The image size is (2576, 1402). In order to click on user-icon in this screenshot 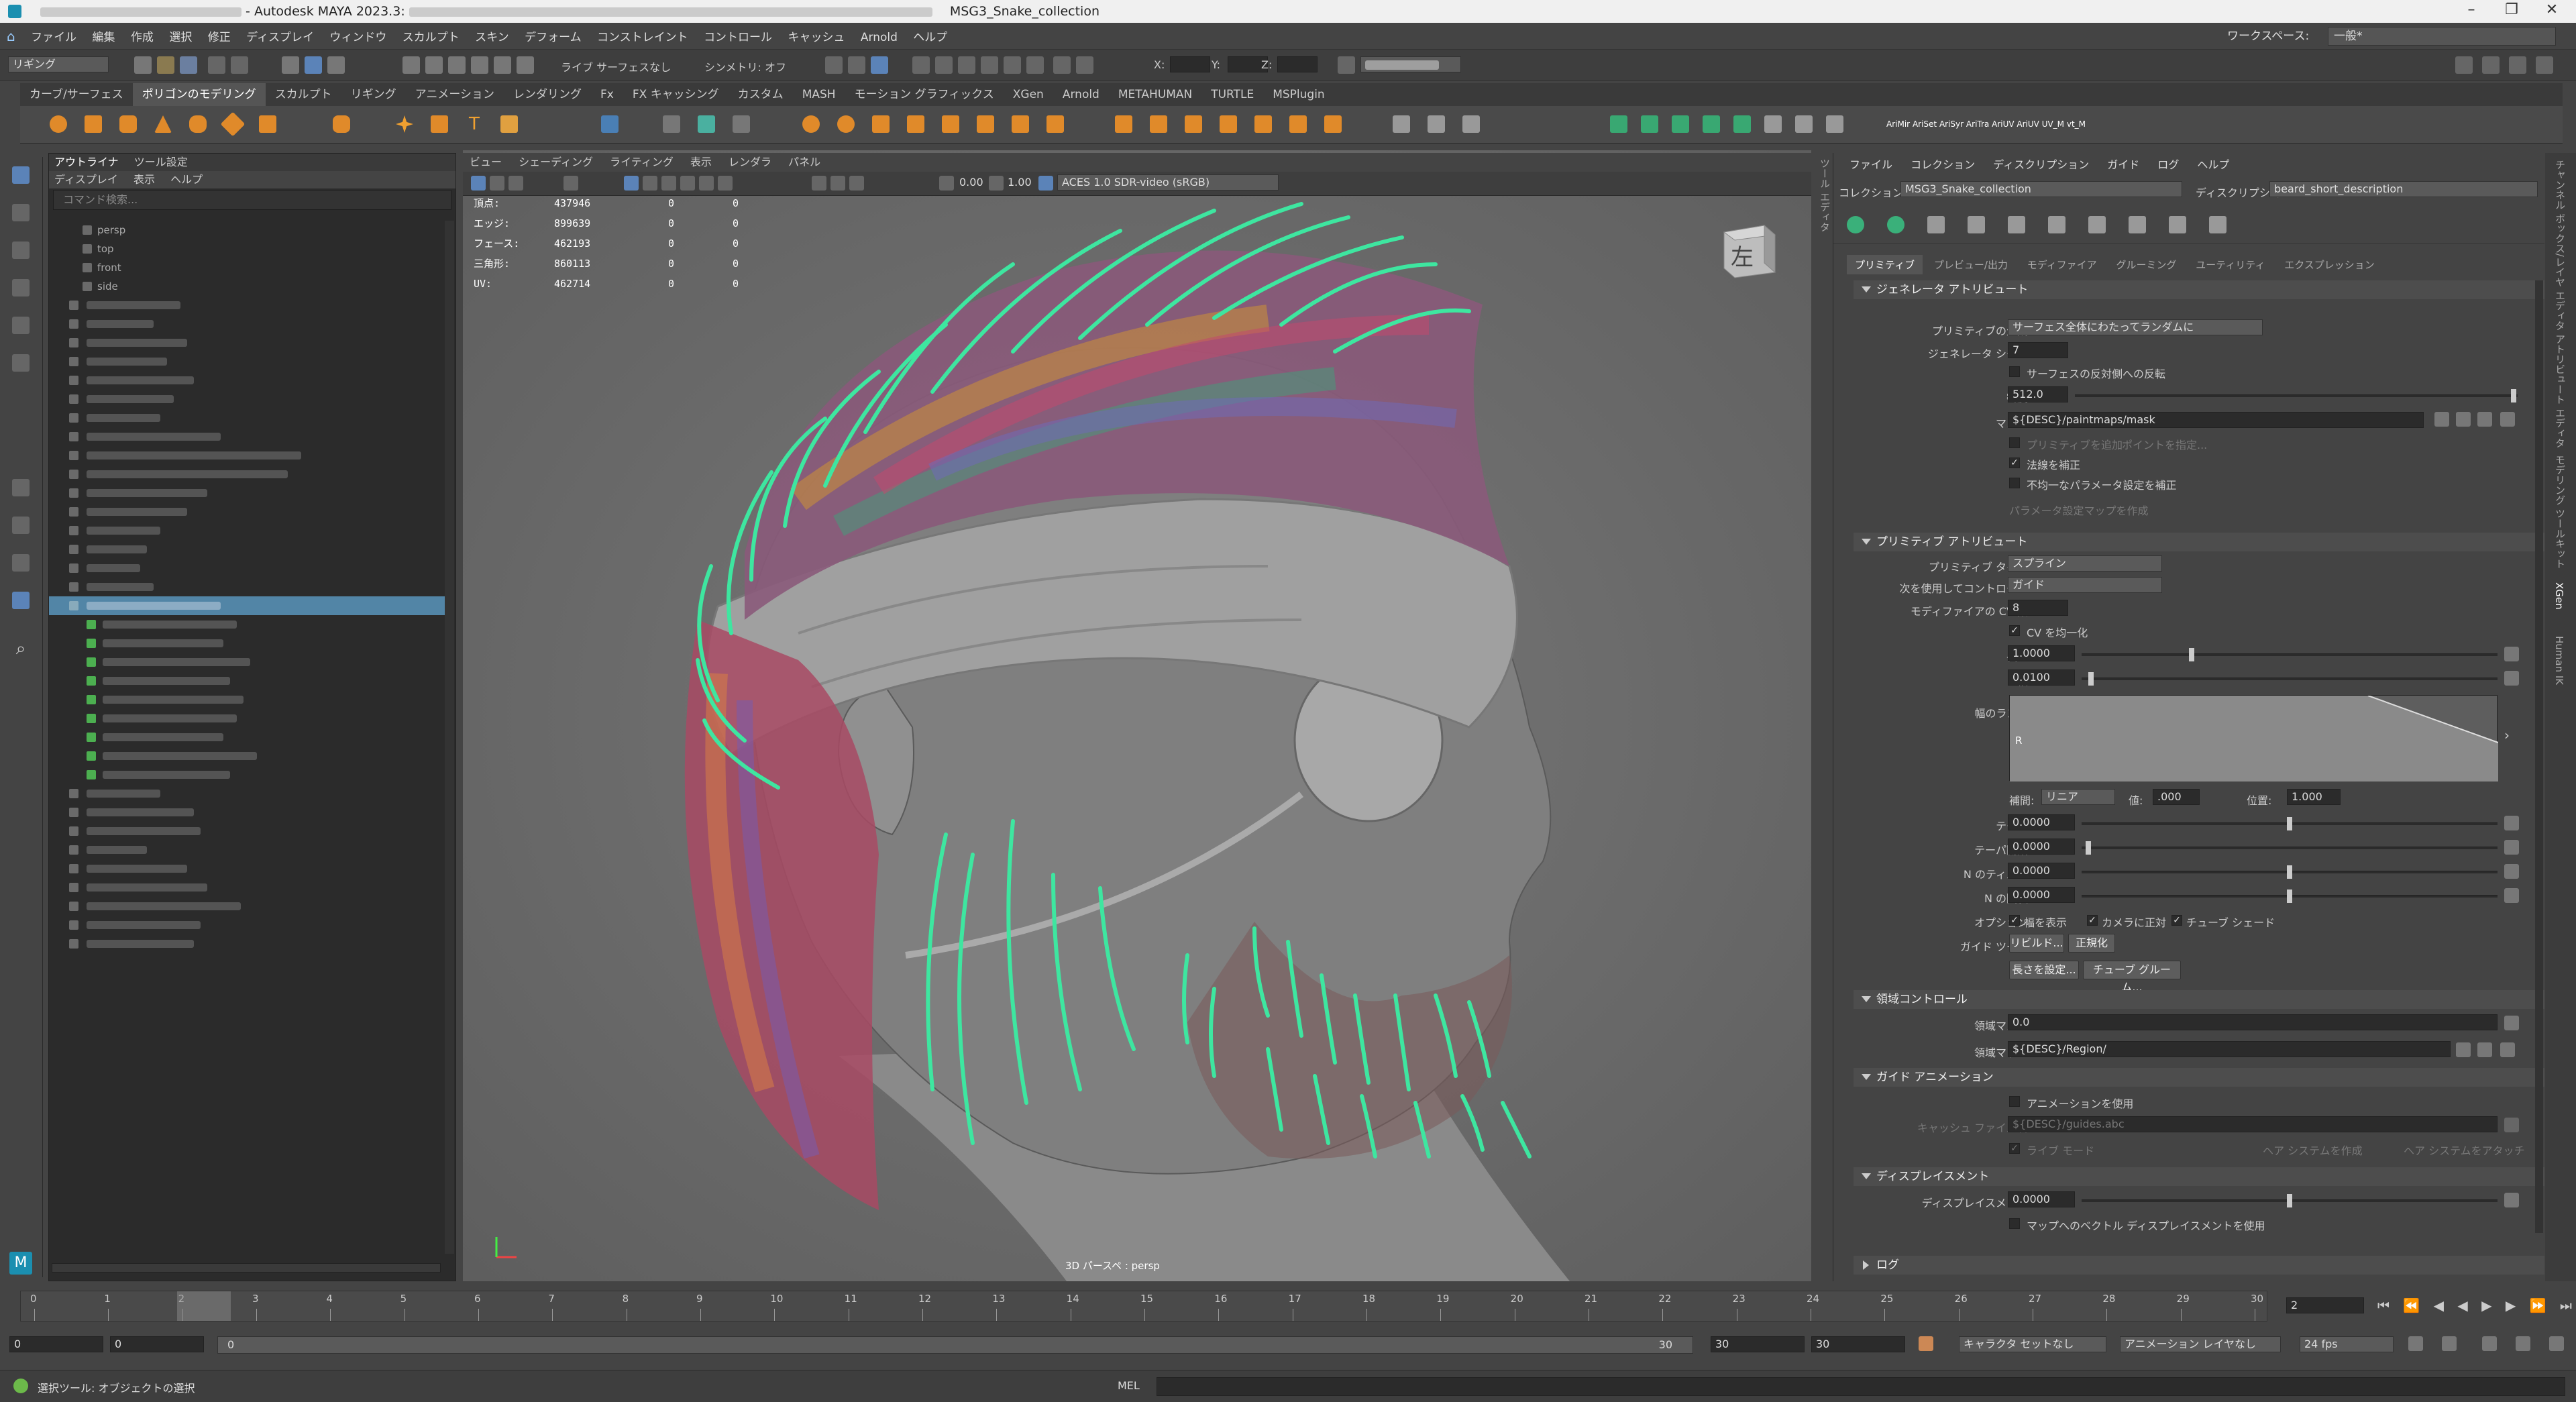, I will do `click(1346, 65)`.